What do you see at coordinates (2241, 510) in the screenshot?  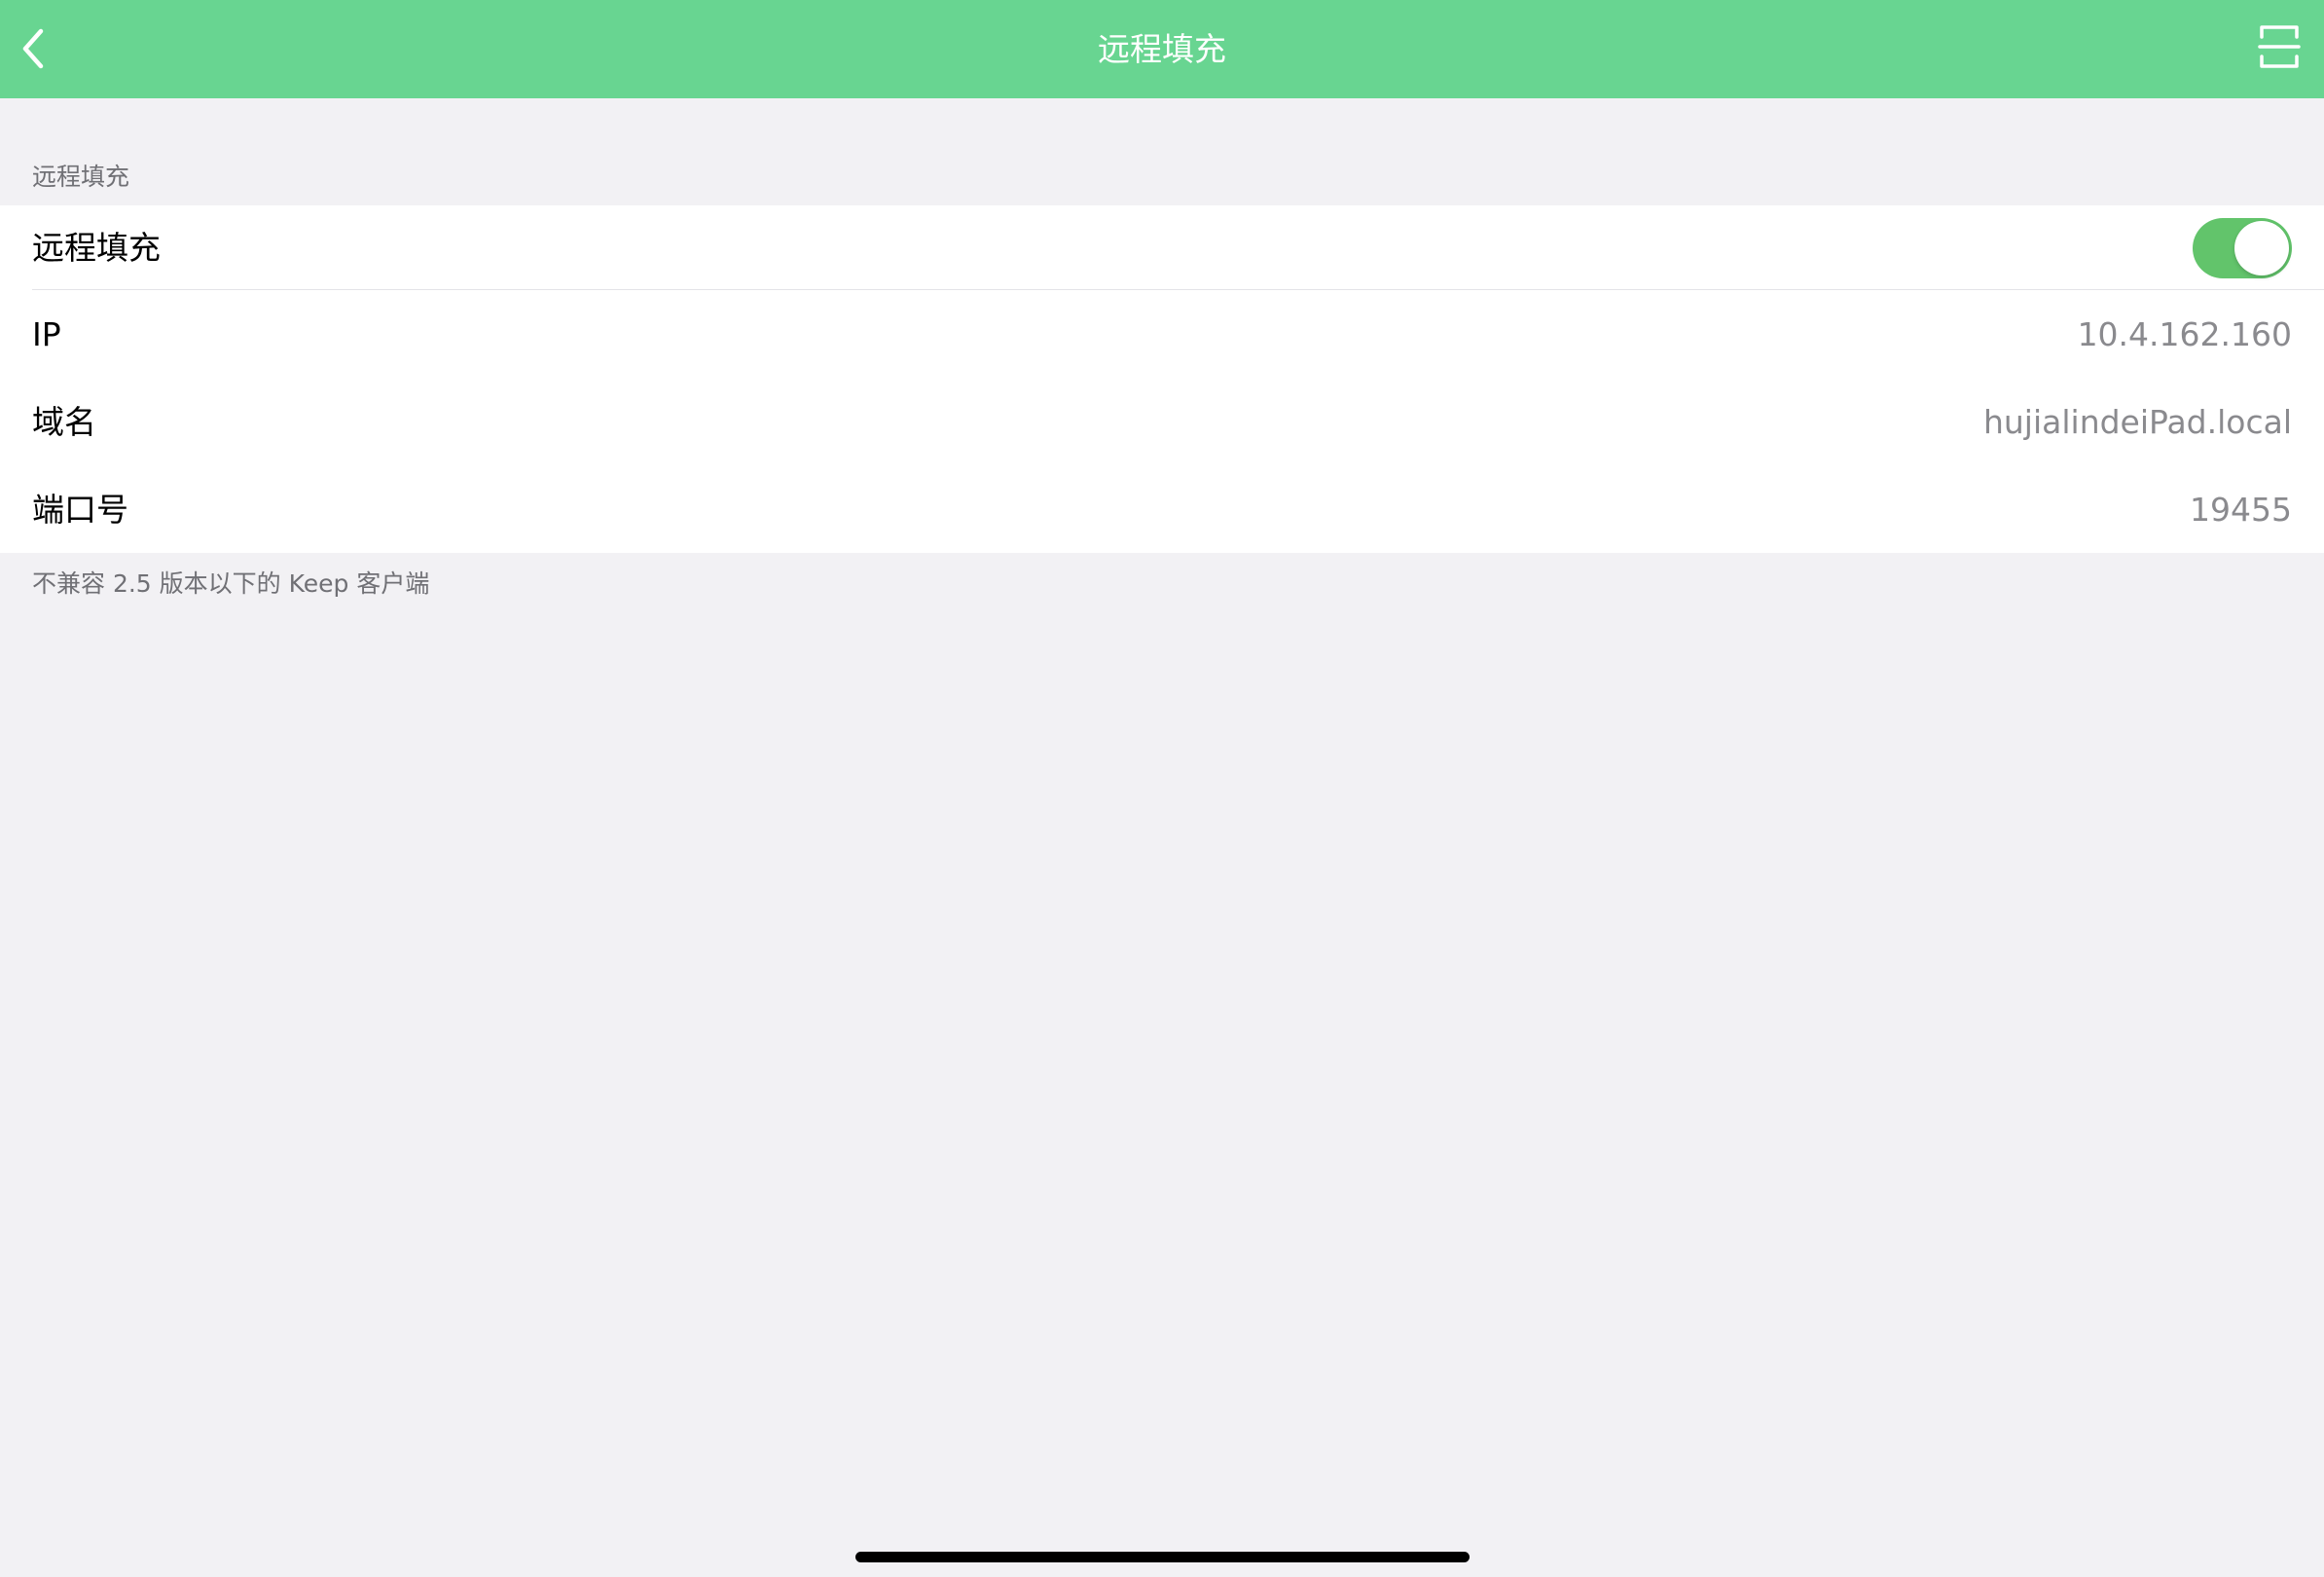 I see `port-value: 19455` at bounding box center [2241, 510].